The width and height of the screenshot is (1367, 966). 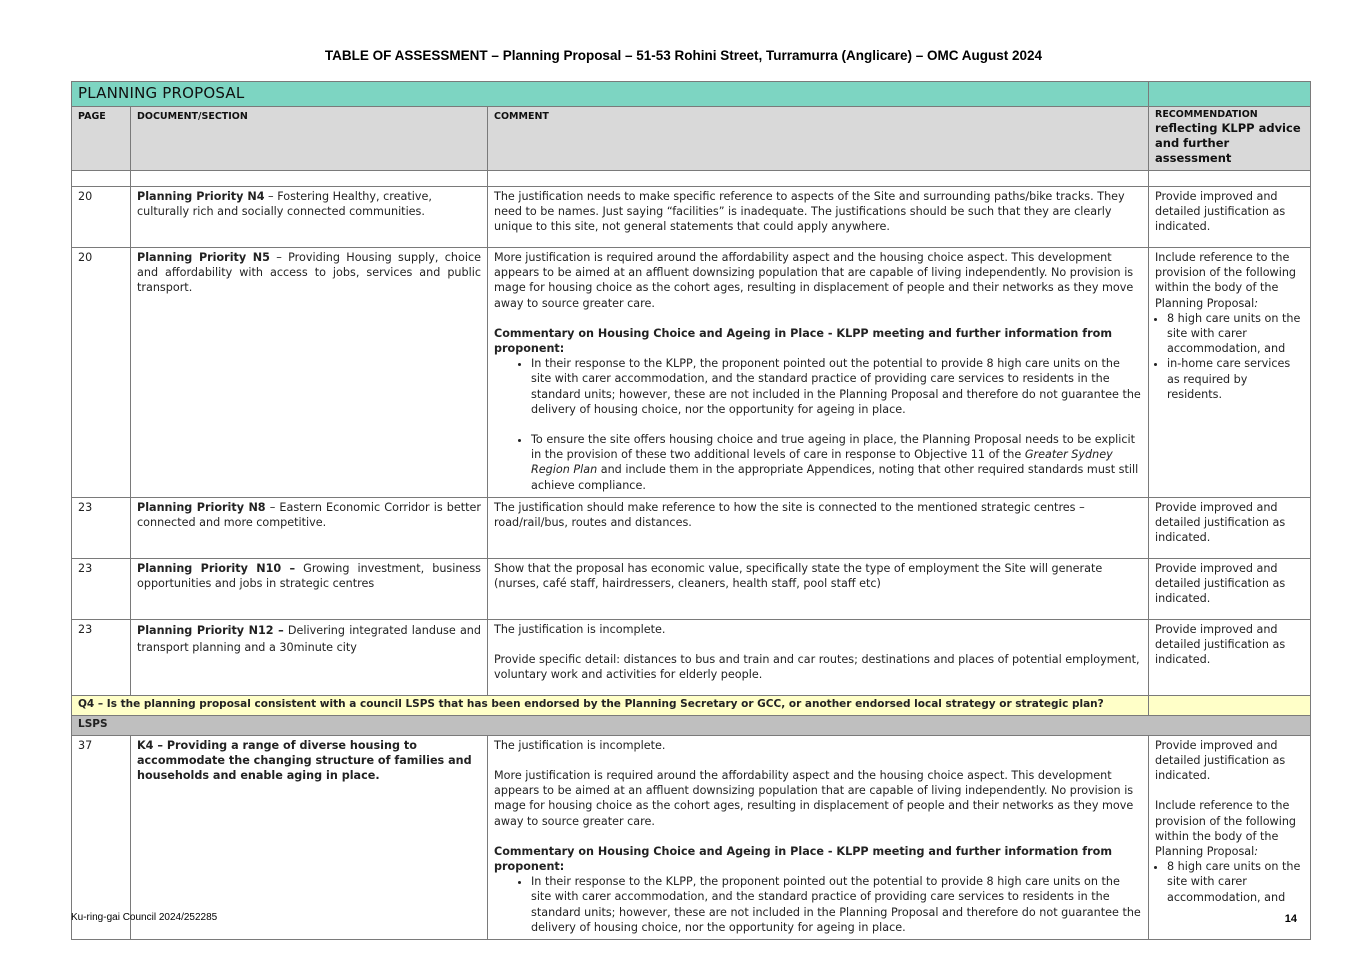 I want to click on lsps-label: LSPS, so click(x=691, y=725).